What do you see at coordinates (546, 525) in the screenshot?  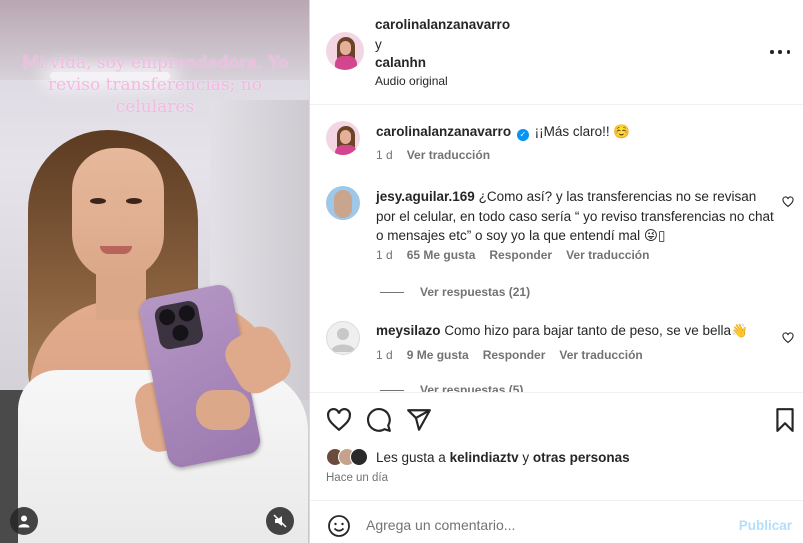 I see `comment-input` at bounding box center [546, 525].